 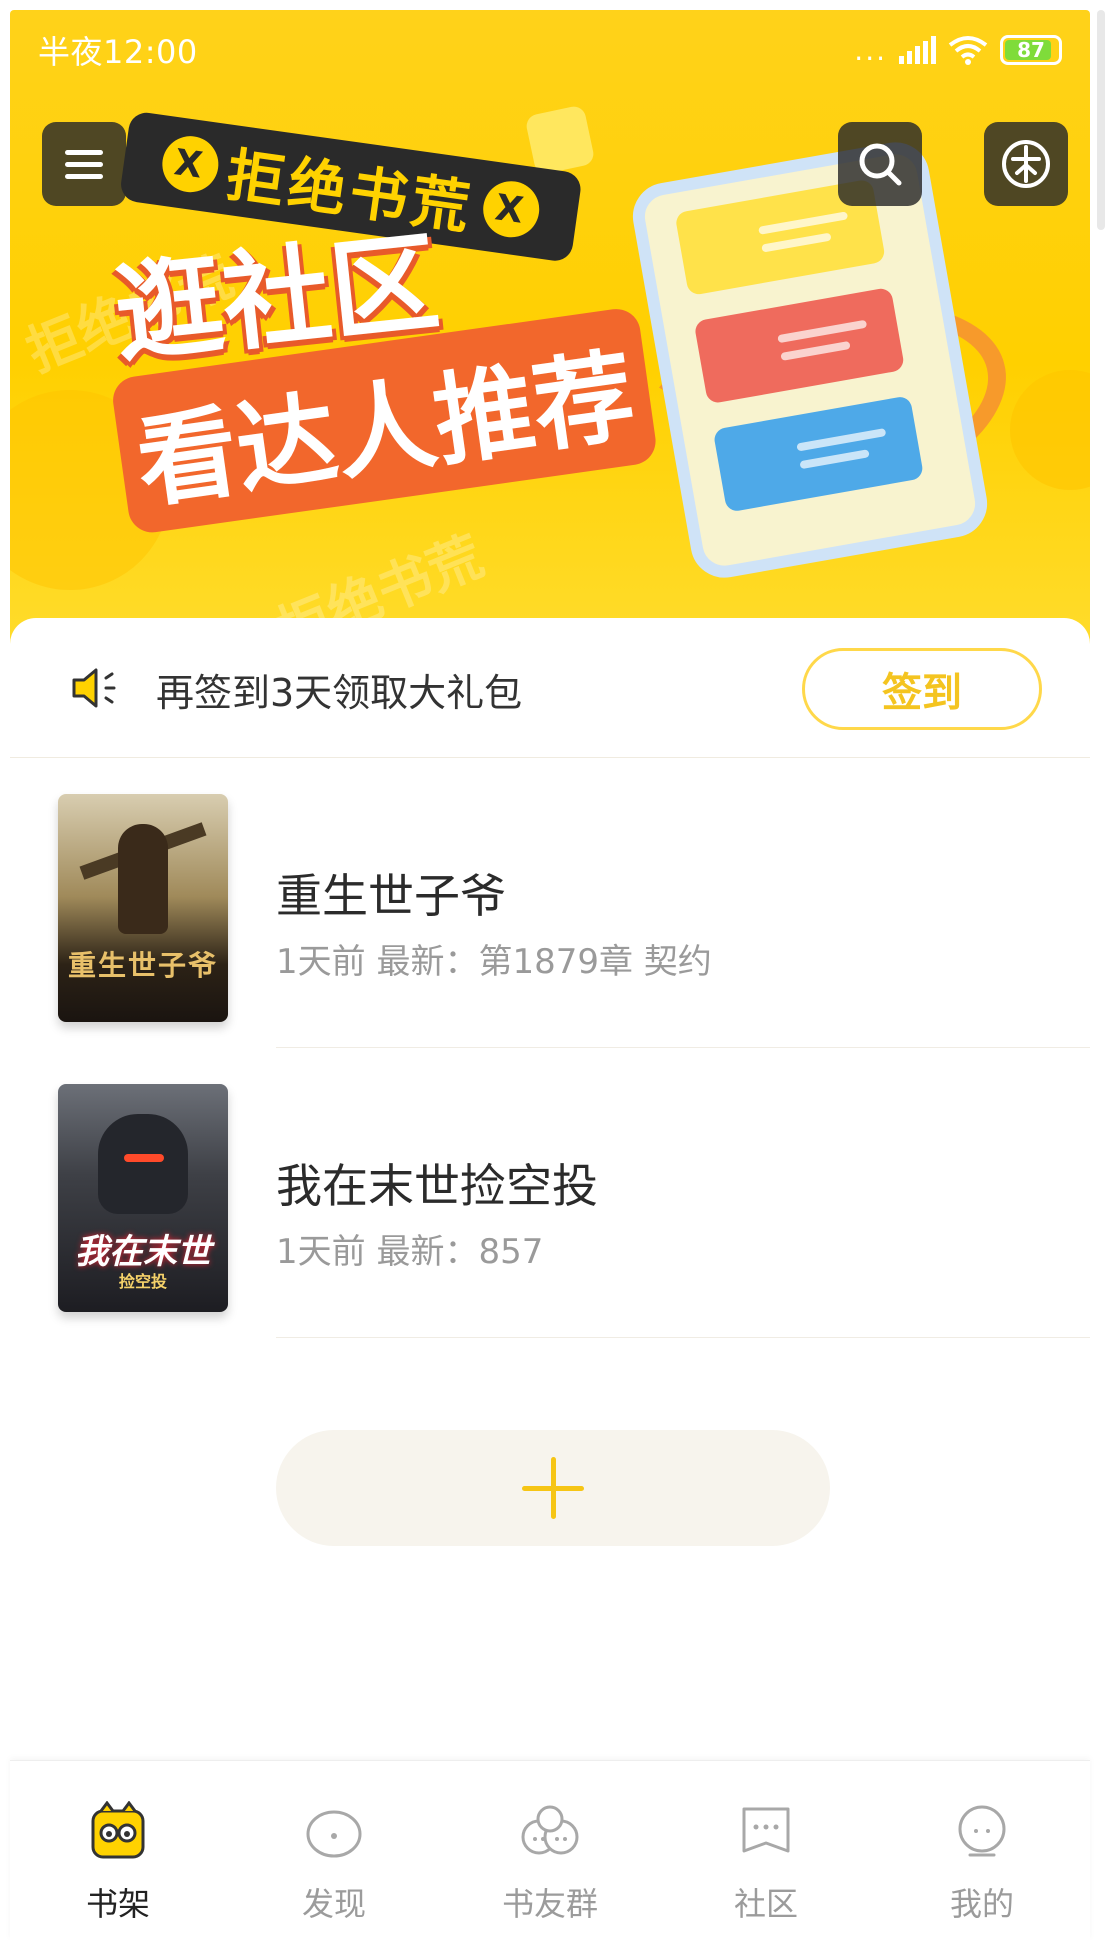 What do you see at coordinates (917, 50) in the screenshot?
I see `cell-signal-icon` at bounding box center [917, 50].